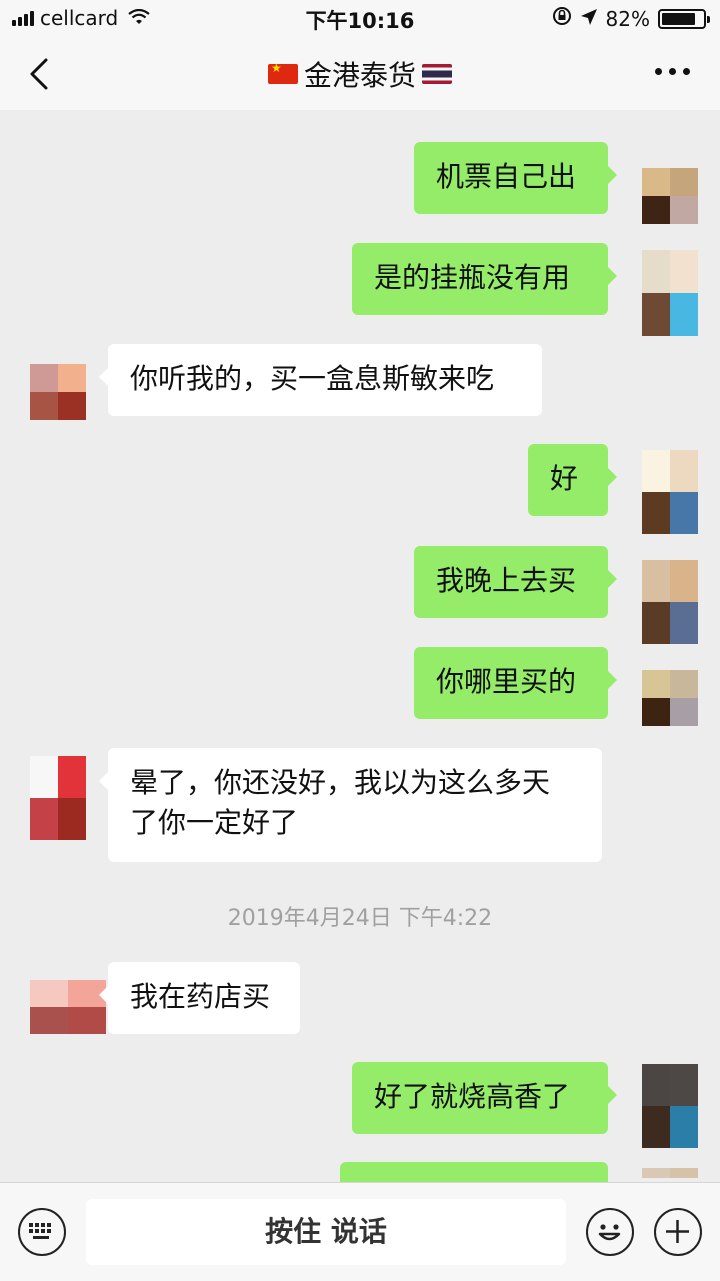 Image resolution: width=720 pixels, height=1281 pixels. What do you see at coordinates (484, 279) in the screenshot?
I see `message-bubble-outgoing: 是的挂瓶没有用` at bounding box center [484, 279].